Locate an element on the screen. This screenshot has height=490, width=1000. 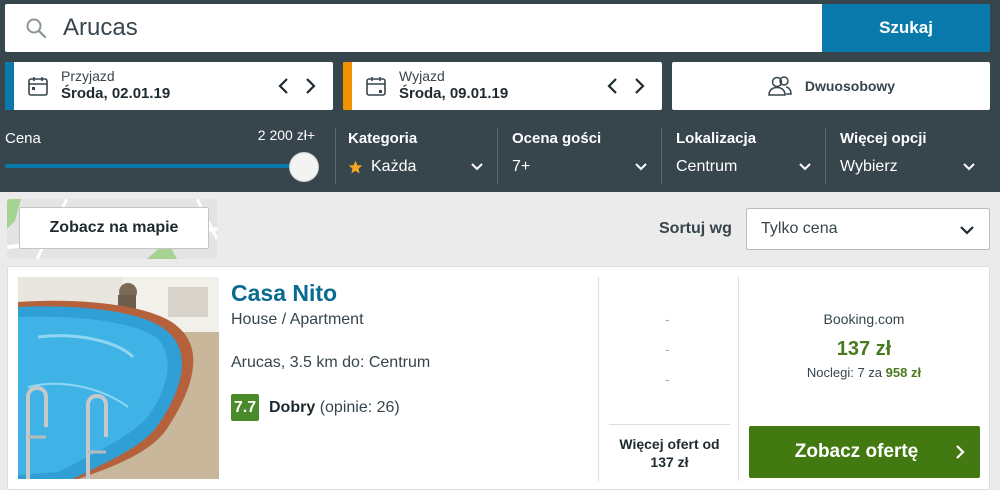
price-filter: Cena 2 200 zł+ is located at coordinates (162, 155).